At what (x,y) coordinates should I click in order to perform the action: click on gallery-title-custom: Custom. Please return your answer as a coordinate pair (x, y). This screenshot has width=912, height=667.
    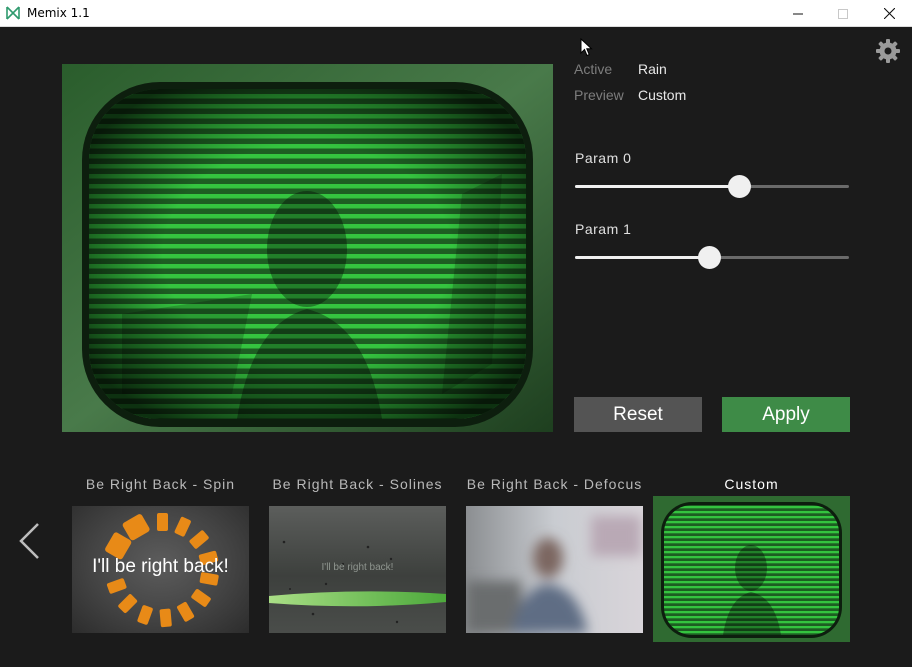
    Looking at the image, I should click on (751, 484).